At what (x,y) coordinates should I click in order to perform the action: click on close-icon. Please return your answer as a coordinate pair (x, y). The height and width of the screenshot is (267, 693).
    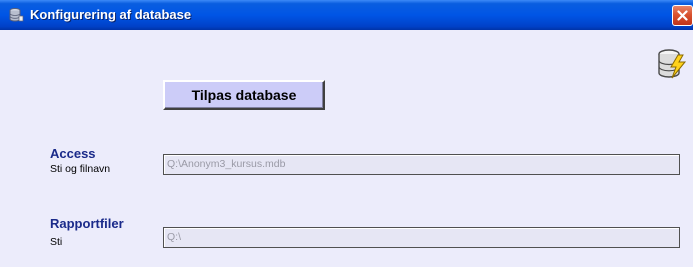
    Looking at the image, I should click on (682, 15).